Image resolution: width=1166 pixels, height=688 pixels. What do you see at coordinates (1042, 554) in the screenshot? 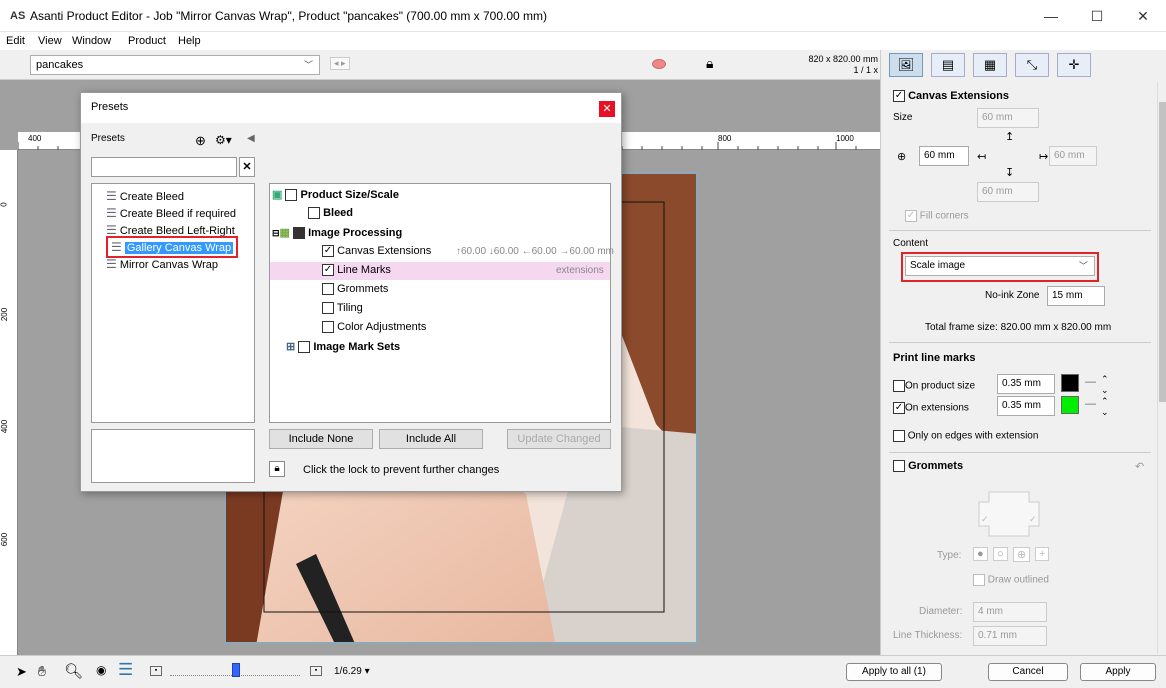
I see `grommet-type-plus-icon: +` at bounding box center [1042, 554].